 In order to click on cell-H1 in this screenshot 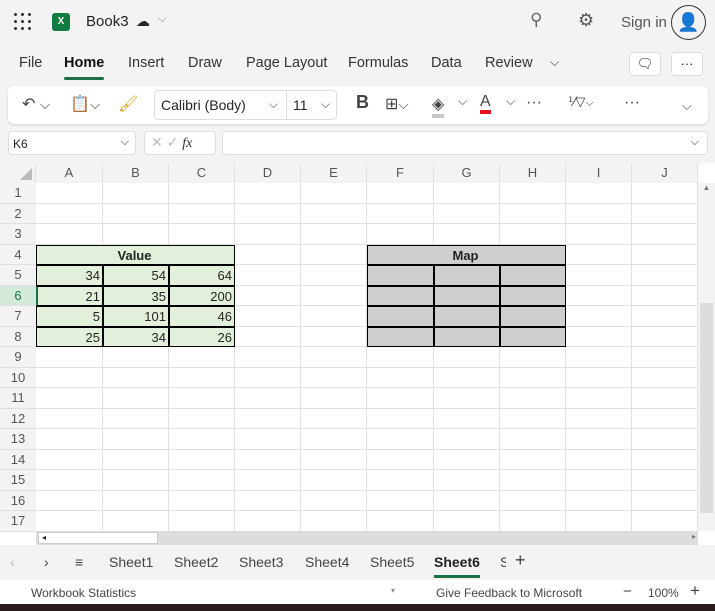, I will do `click(533, 193)`.